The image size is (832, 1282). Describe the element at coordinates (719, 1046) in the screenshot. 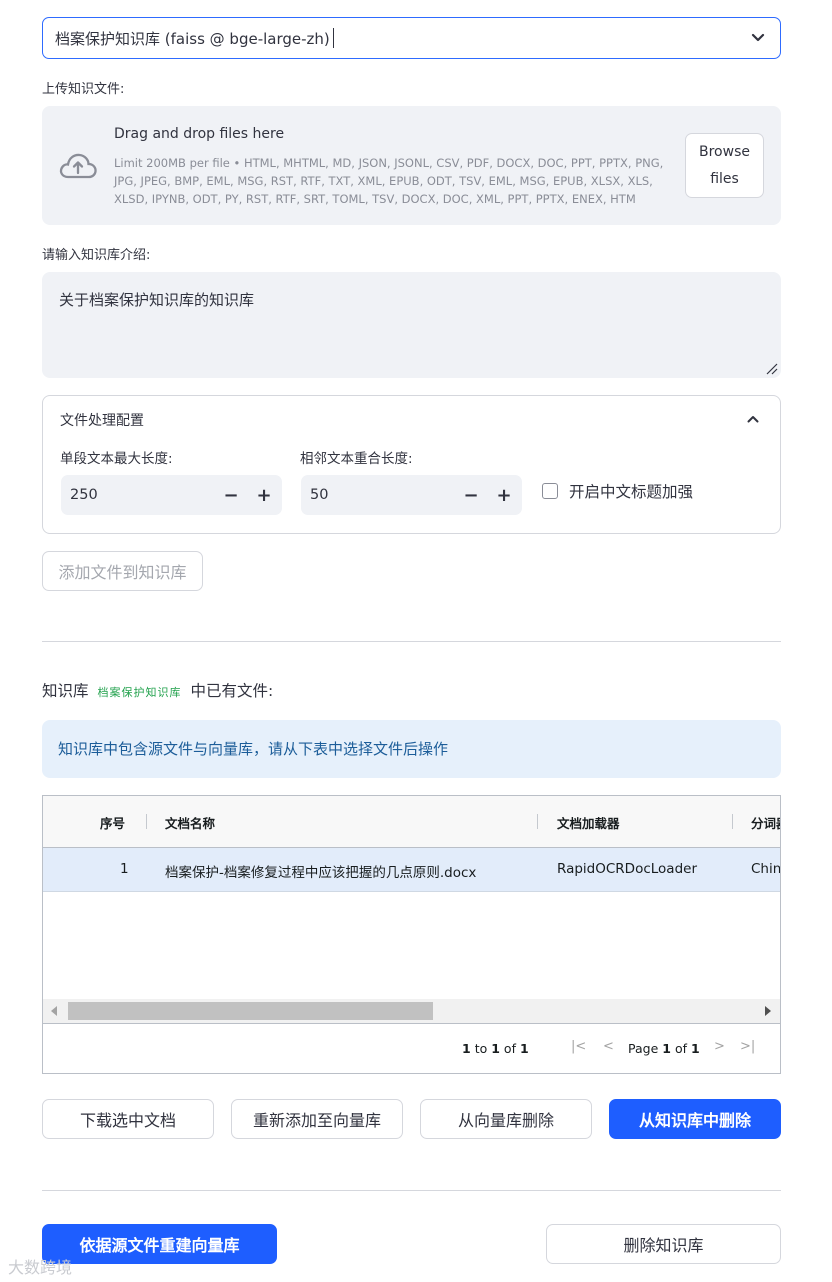

I see `next-page-icon: >` at that location.